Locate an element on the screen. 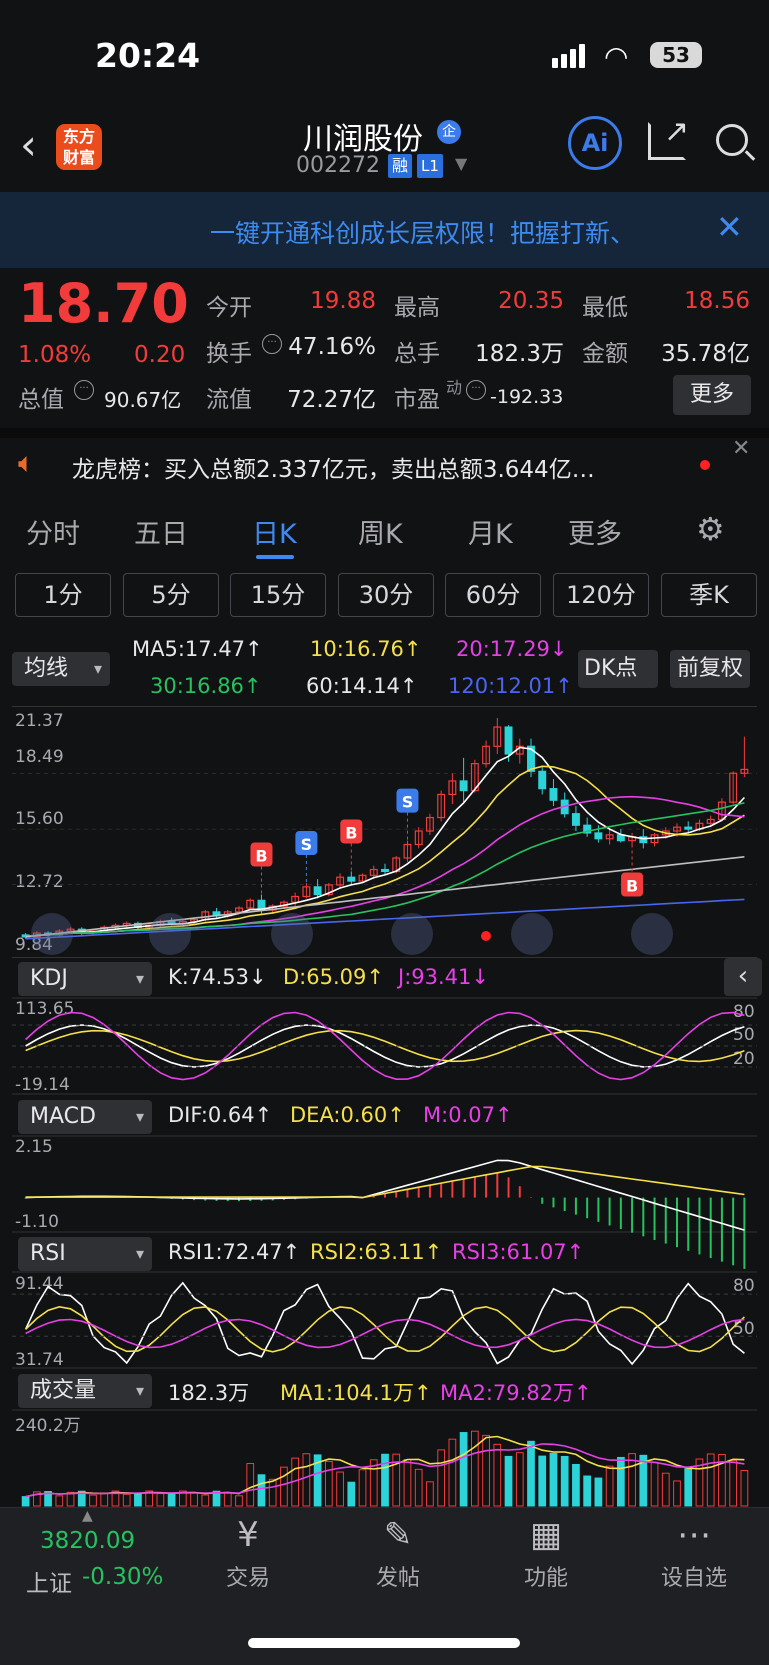  open-value: 19.88 is located at coordinates (343, 301).